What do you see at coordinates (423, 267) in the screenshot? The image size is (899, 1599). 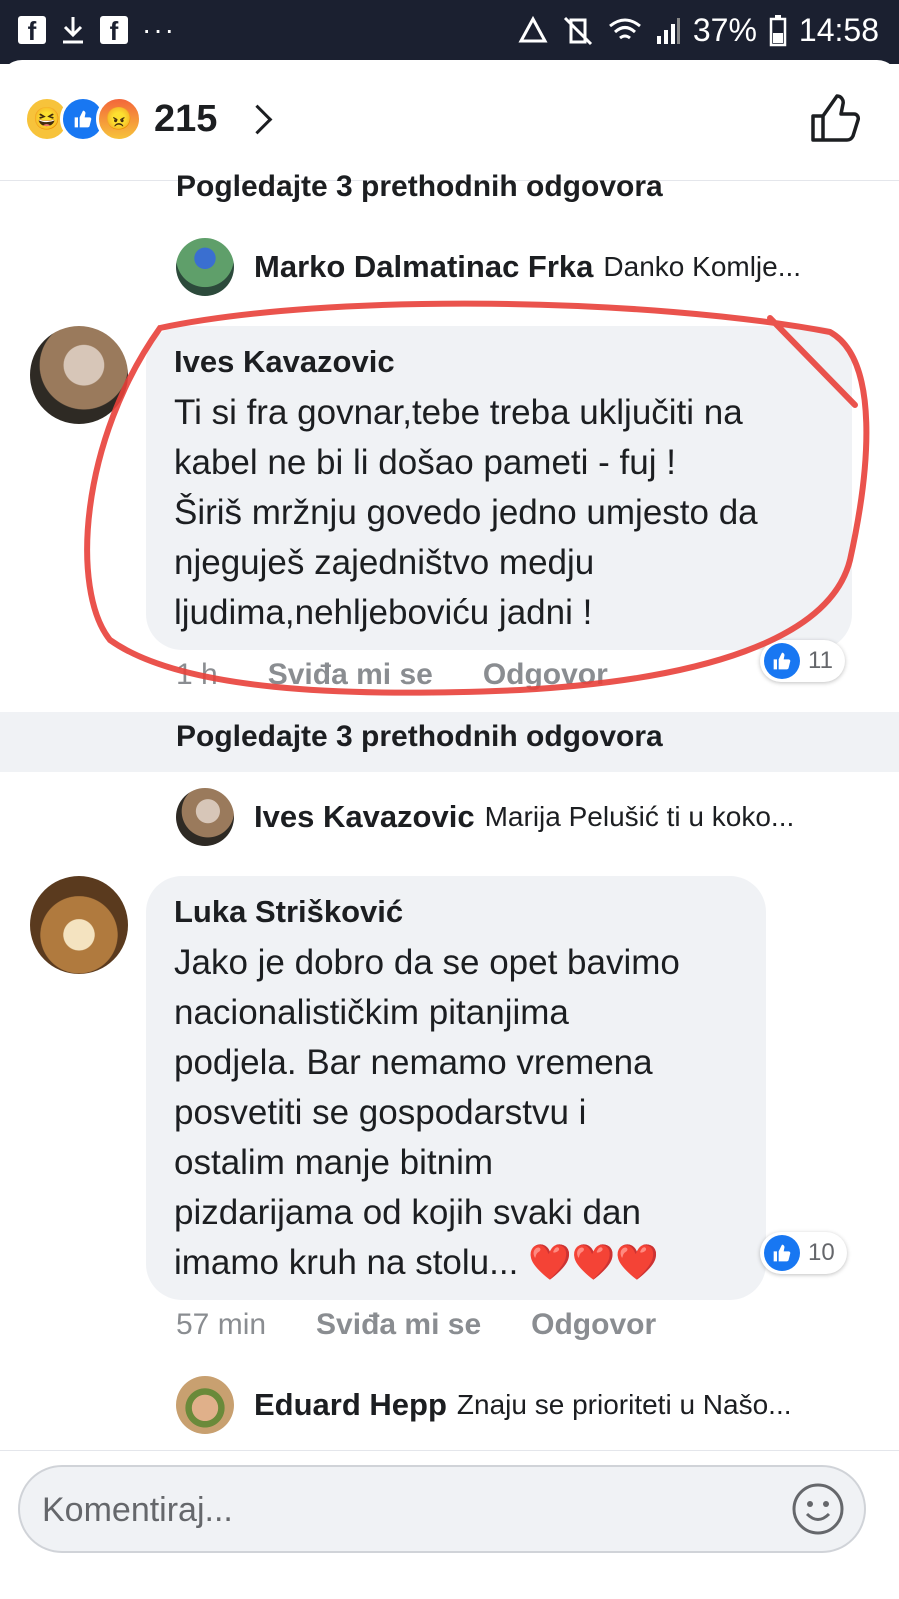 I see `reply-author: Marko Dalmatinac Frka` at bounding box center [423, 267].